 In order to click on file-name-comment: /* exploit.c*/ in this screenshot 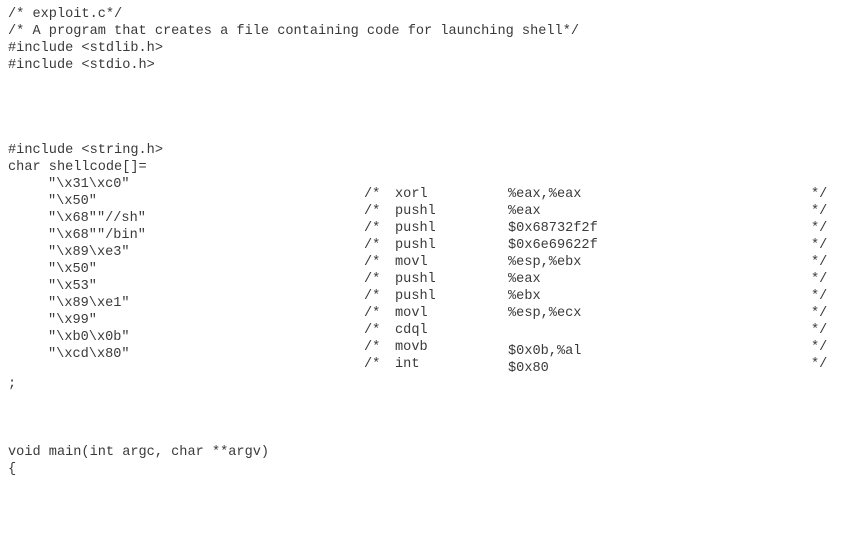, I will do `click(65, 14)`.